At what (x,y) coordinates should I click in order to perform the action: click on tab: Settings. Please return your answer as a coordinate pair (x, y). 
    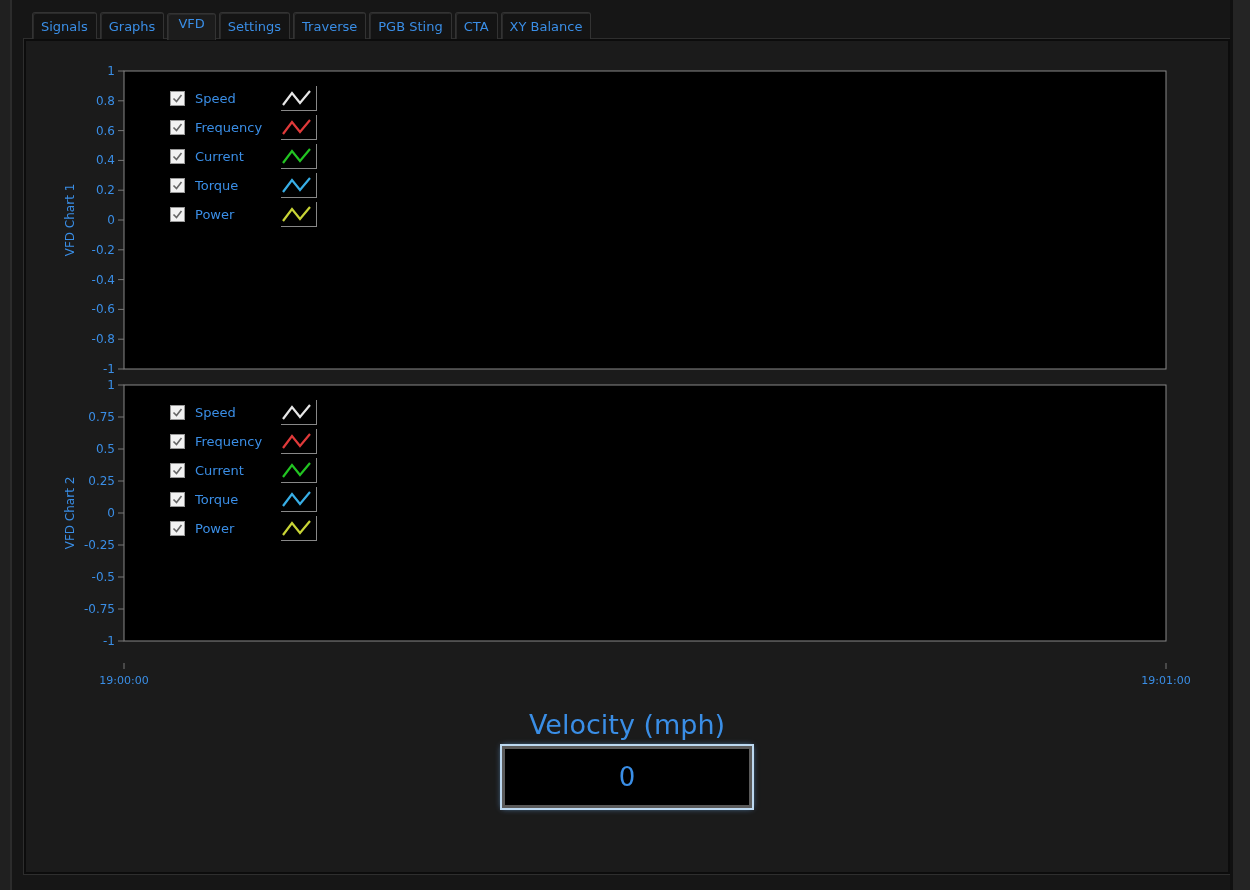
    Looking at the image, I should click on (254, 25).